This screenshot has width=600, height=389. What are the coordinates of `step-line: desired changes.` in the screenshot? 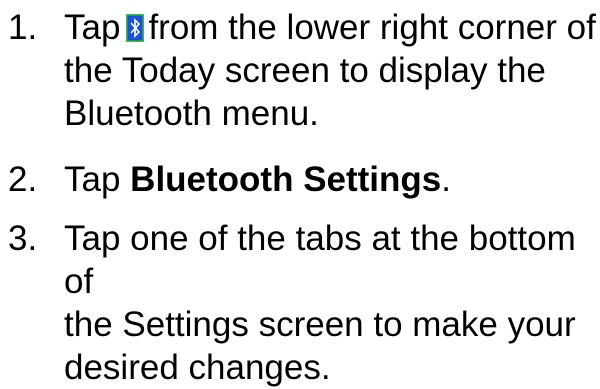 It's located at (197, 367).